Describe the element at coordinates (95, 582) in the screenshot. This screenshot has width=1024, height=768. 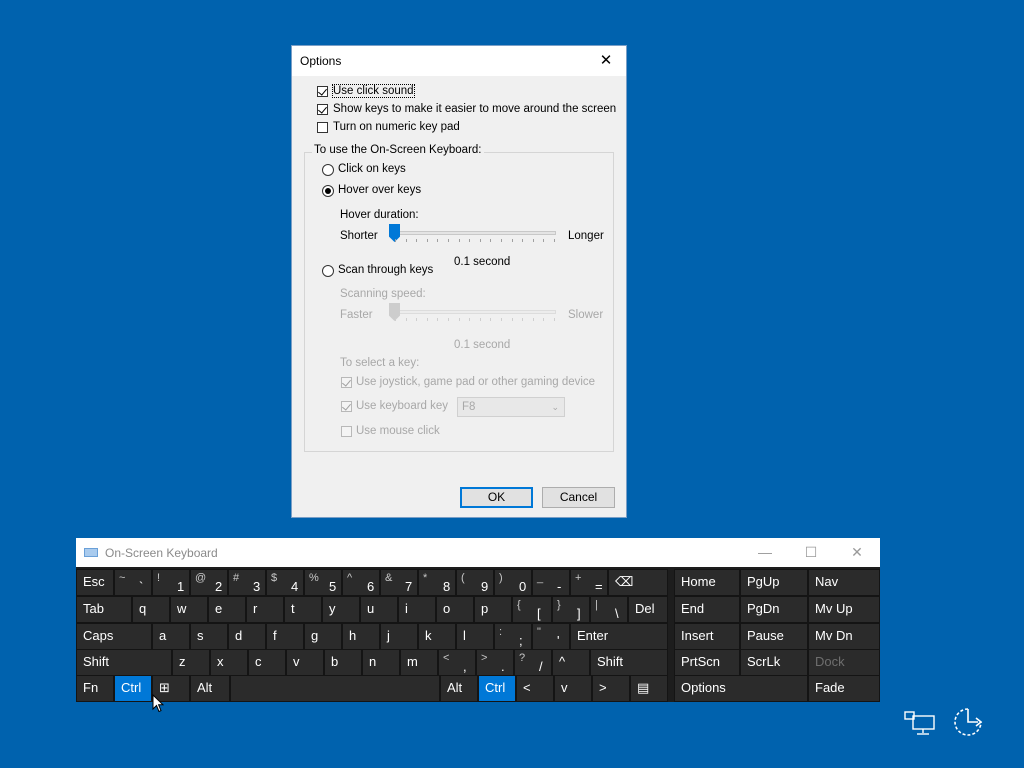
I see `key-esc: Esc` at that location.